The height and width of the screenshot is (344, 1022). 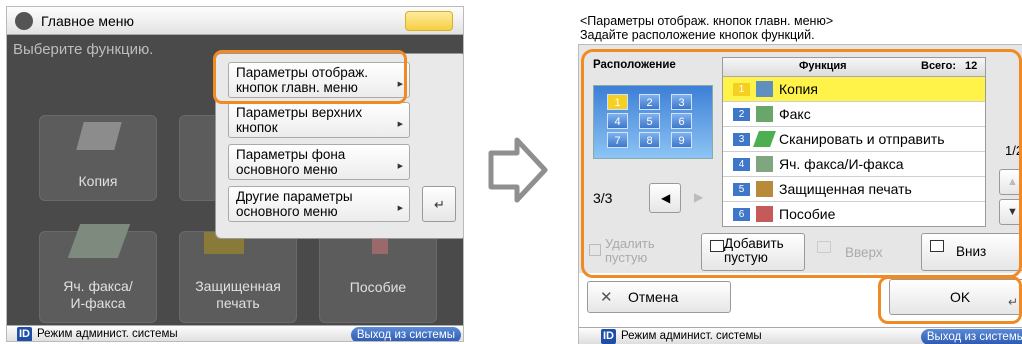 What do you see at coordinates (99, 241) in the screenshot?
I see `fax-box-icon` at bounding box center [99, 241].